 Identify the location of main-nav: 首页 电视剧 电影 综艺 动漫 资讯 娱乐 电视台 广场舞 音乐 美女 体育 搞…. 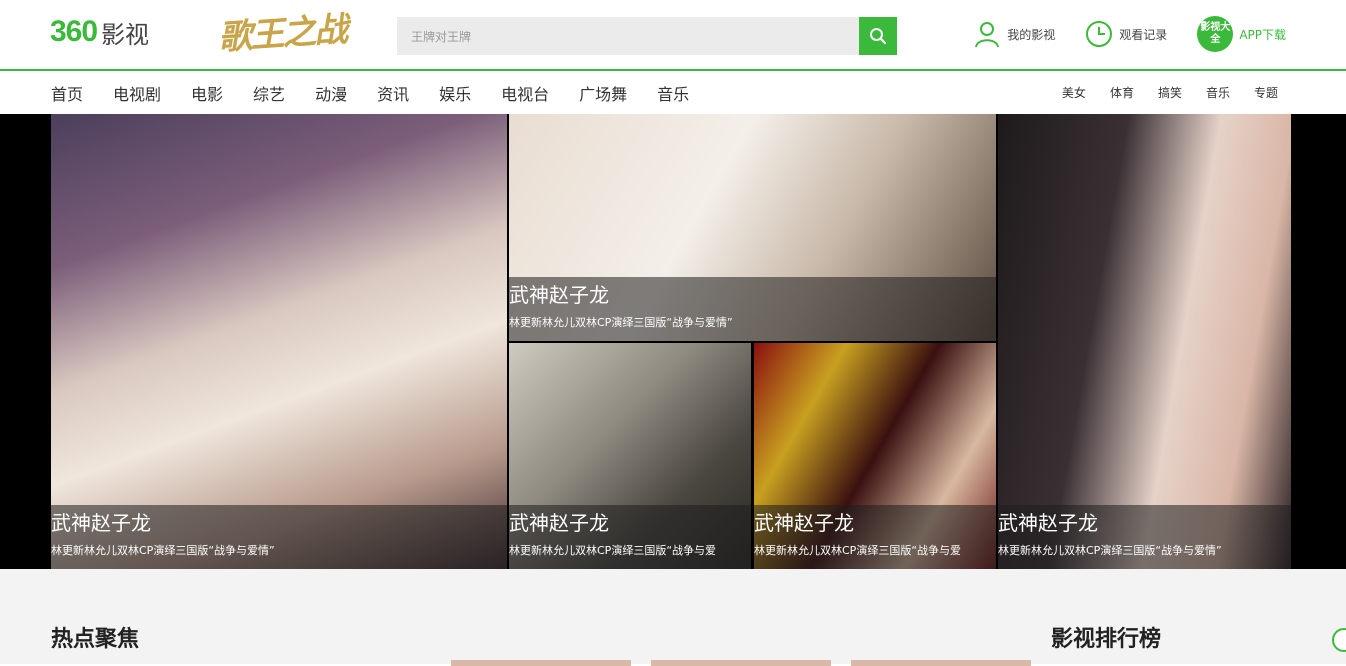
(673, 92).